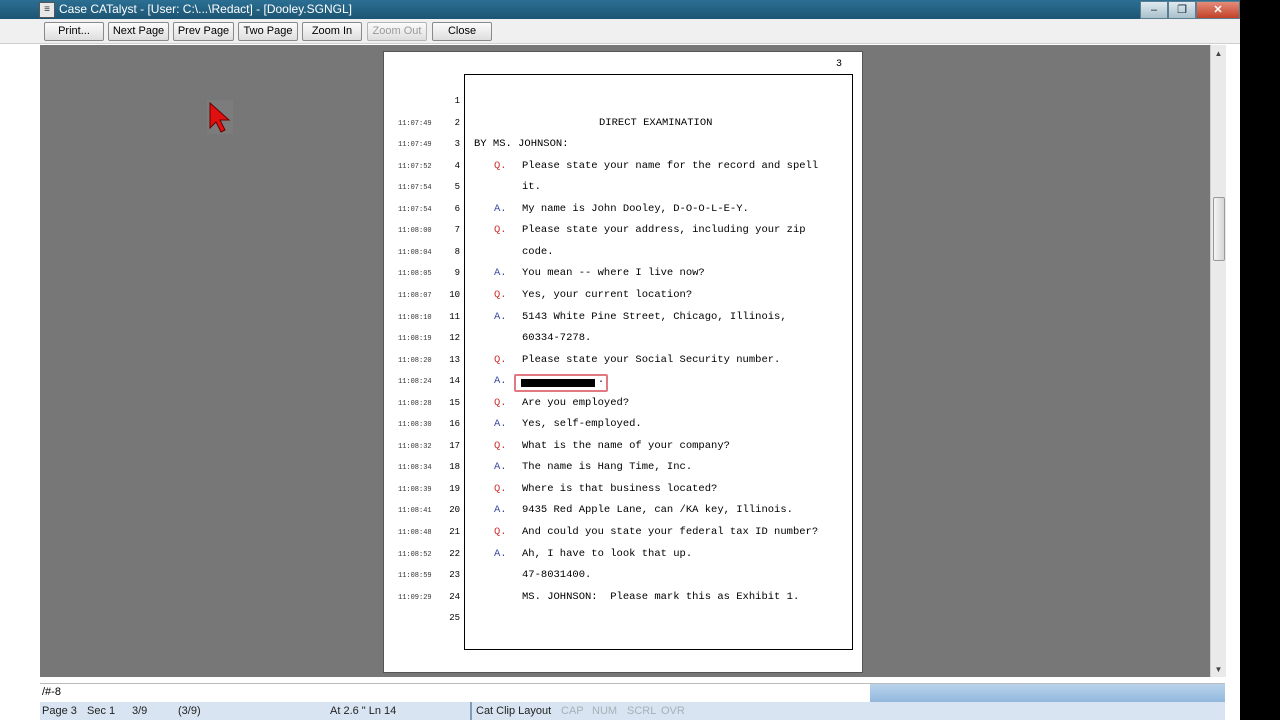 The height and width of the screenshot is (720, 1280). What do you see at coordinates (623, 189) in the screenshot?
I see `transcript-line: 11:07:54 5 it.` at bounding box center [623, 189].